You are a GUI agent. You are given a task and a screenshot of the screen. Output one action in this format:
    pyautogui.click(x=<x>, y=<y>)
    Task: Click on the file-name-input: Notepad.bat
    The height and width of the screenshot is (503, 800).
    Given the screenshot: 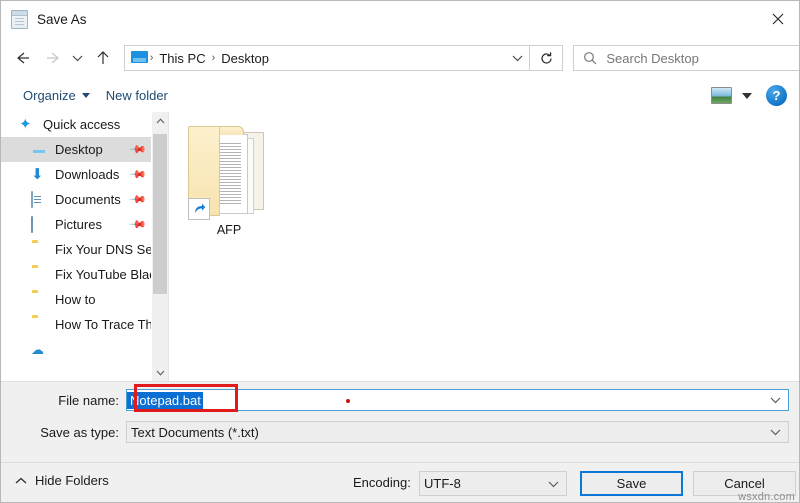 What is the action you would take?
    pyautogui.click(x=457, y=400)
    